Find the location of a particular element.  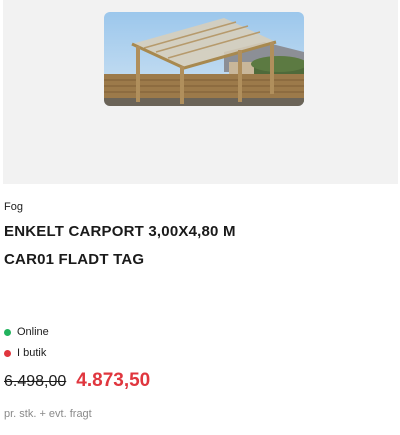

stock-in-store: I butik is located at coordinates (25, 353).